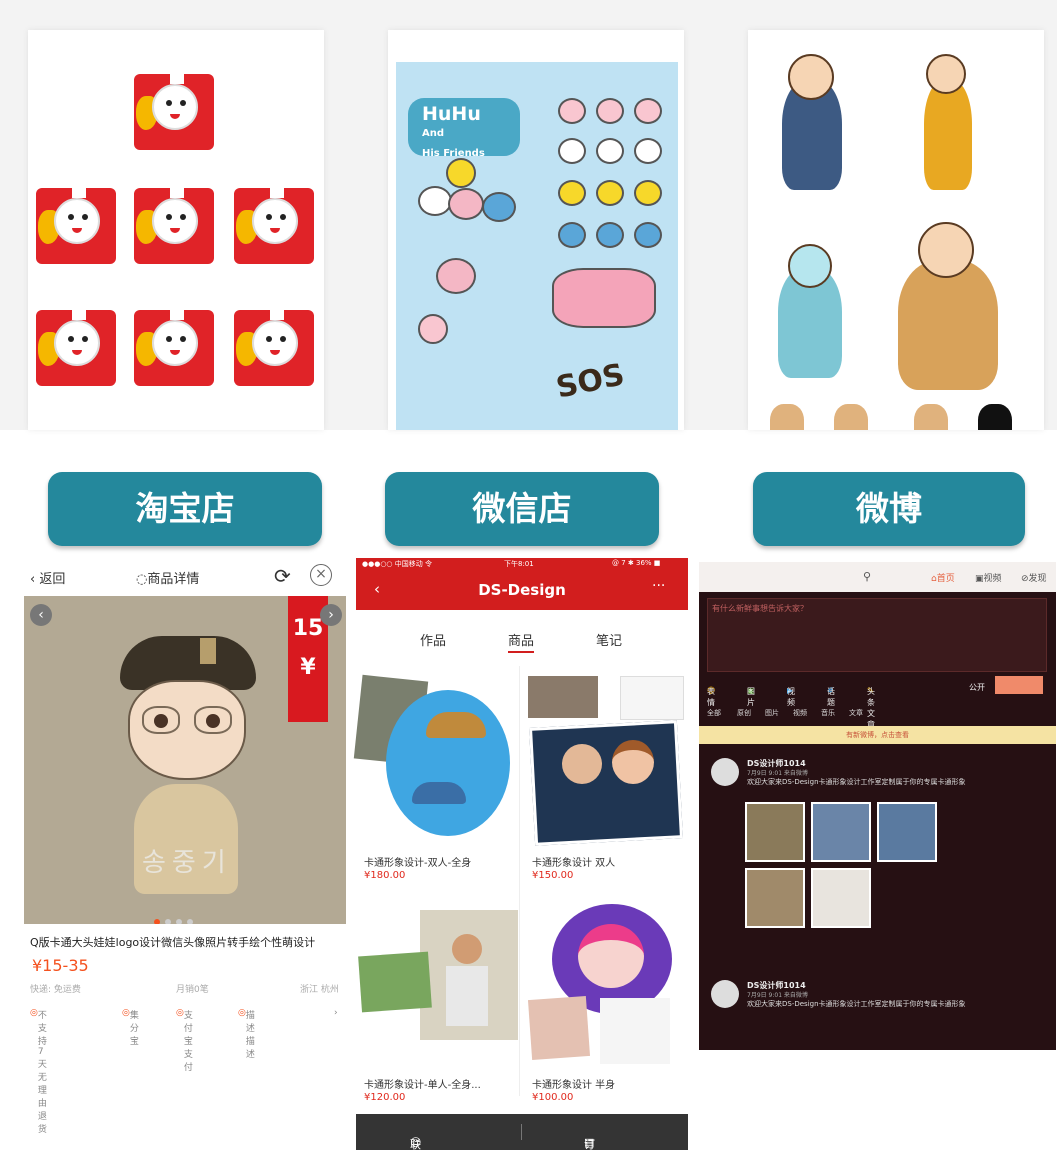  I want to click on filter-tab: 视频, so click(800, 713).